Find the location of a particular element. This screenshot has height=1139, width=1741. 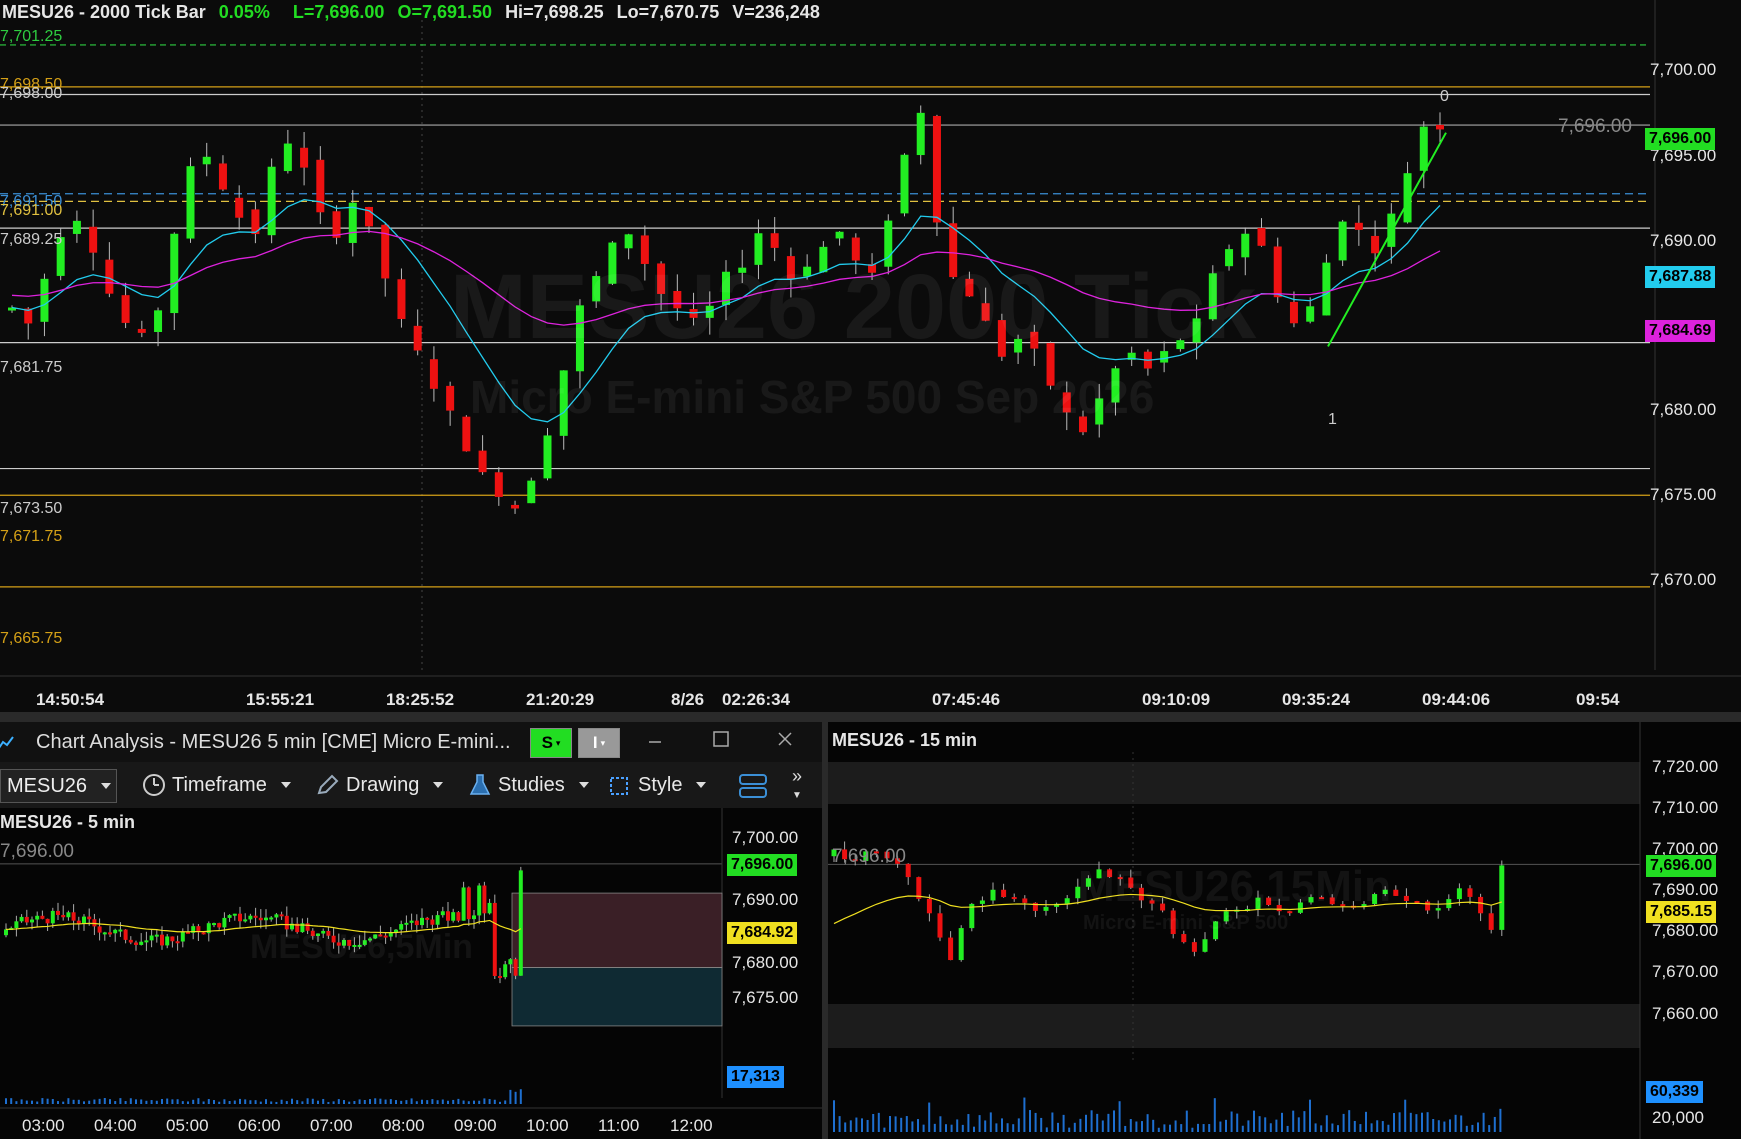

high-price: Hi=7,698.25 is located at coordinates (554, 12).